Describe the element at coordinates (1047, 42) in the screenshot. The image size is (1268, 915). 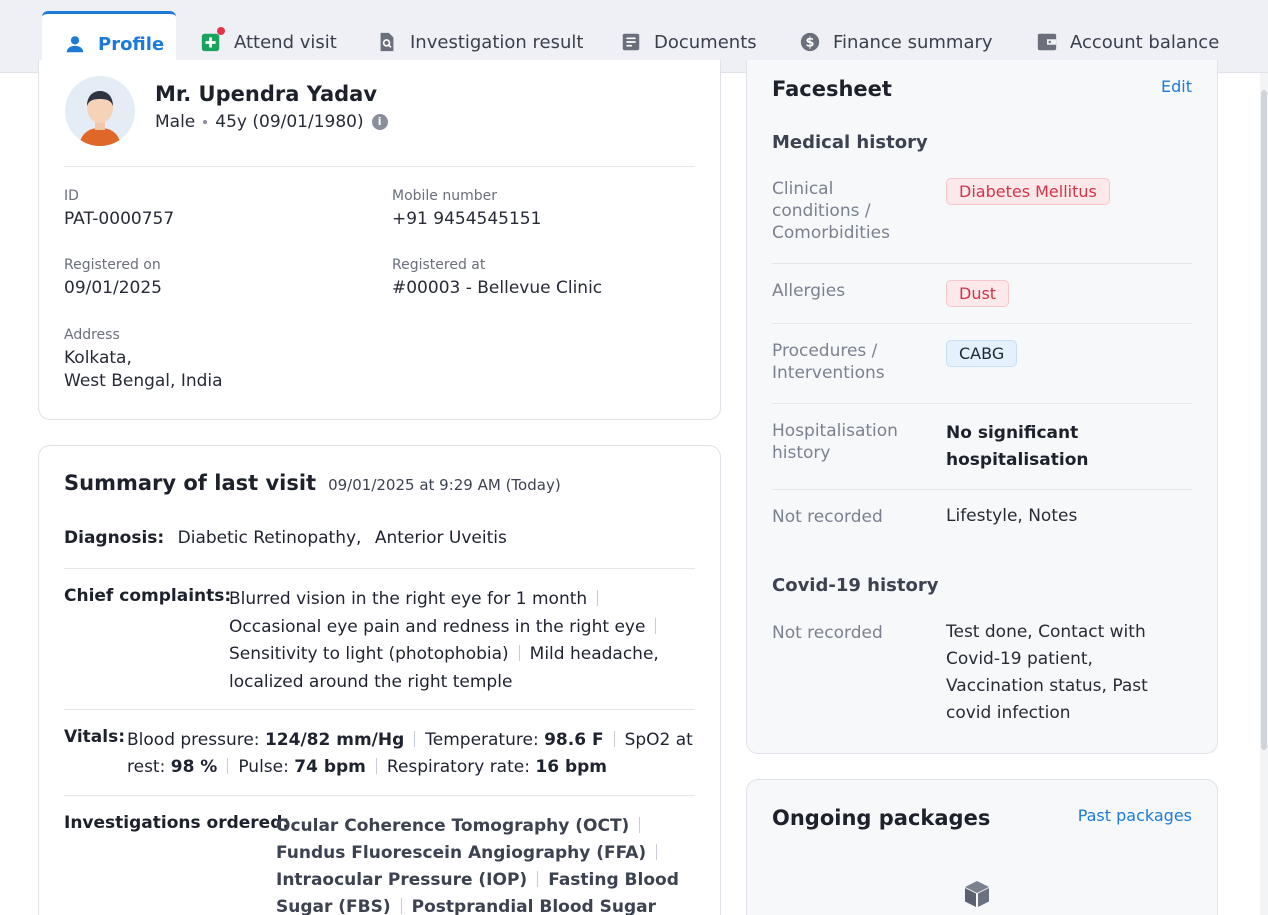
I see `wallet-icon` at that location.